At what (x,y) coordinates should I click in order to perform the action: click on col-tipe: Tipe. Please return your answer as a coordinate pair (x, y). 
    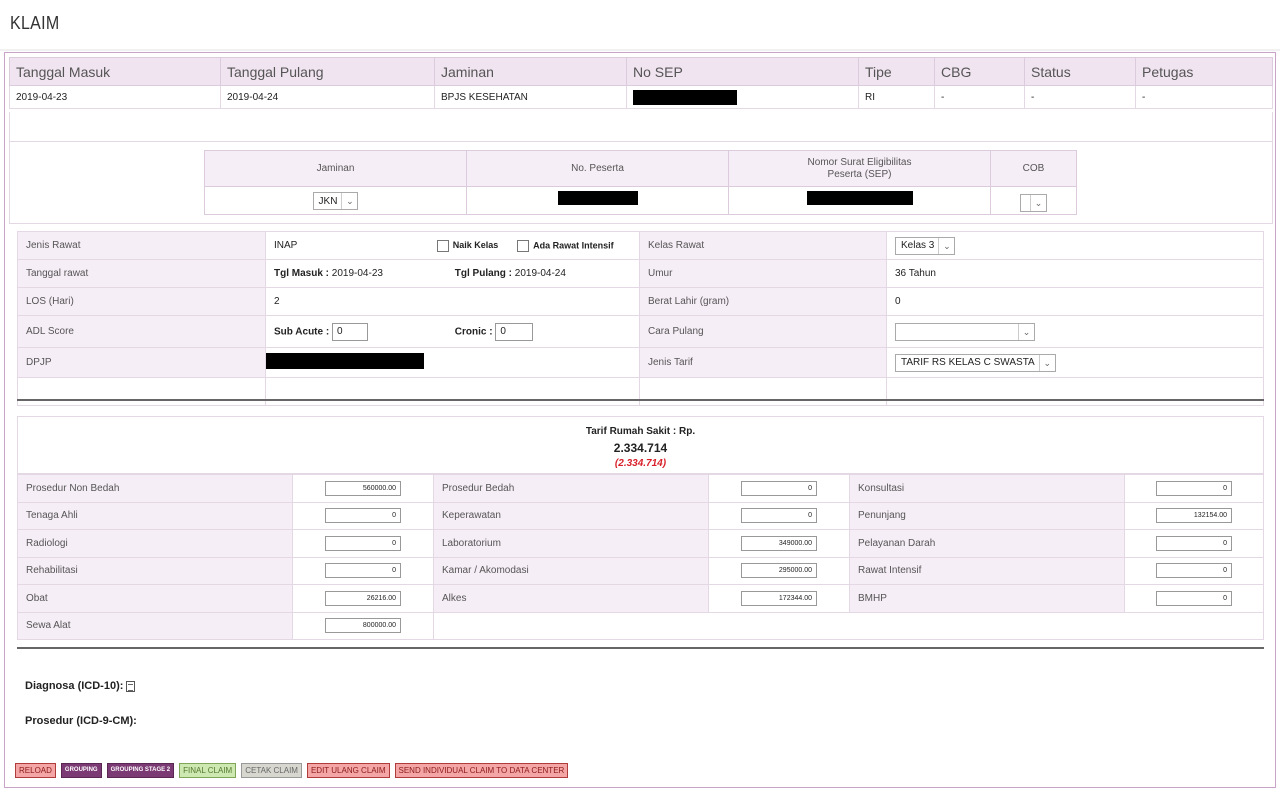
    Looking at the image, I should click on (896, 71).